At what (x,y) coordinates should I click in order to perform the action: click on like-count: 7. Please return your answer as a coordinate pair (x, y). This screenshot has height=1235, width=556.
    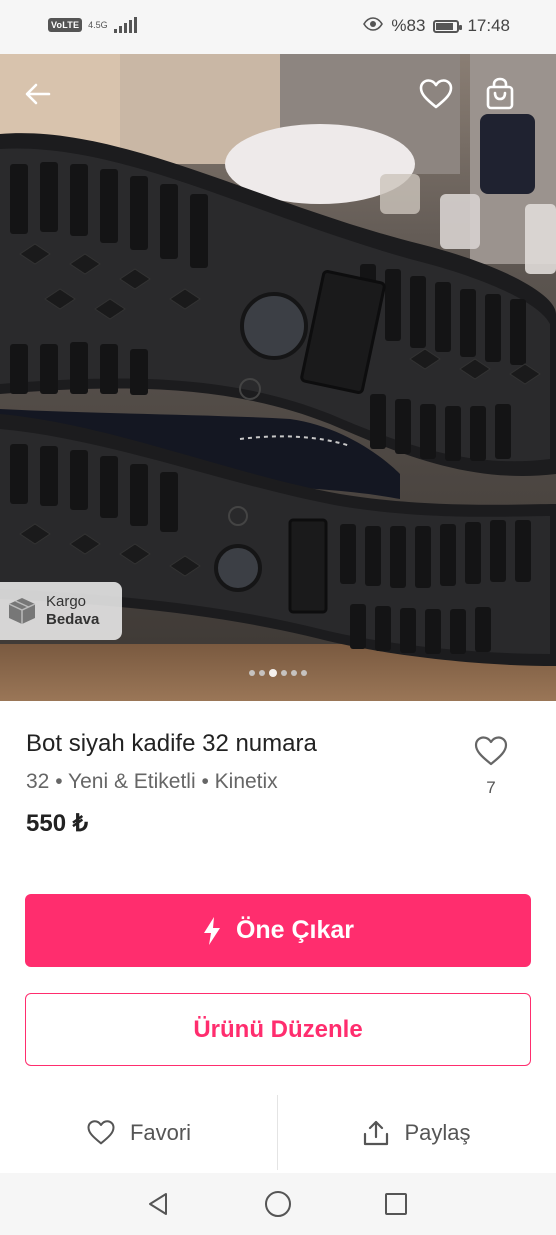
    Looking at the image, I should click on (491, 787).